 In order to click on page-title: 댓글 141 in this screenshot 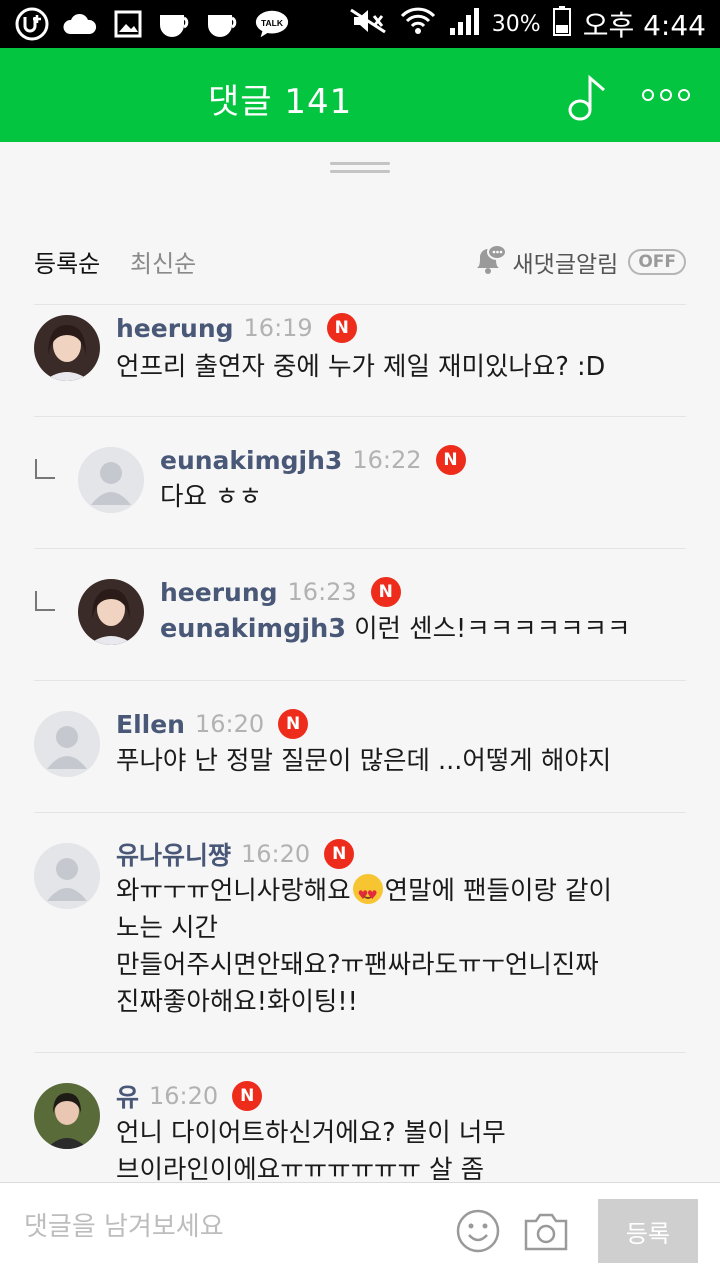, I will do `click(280, 102)`.